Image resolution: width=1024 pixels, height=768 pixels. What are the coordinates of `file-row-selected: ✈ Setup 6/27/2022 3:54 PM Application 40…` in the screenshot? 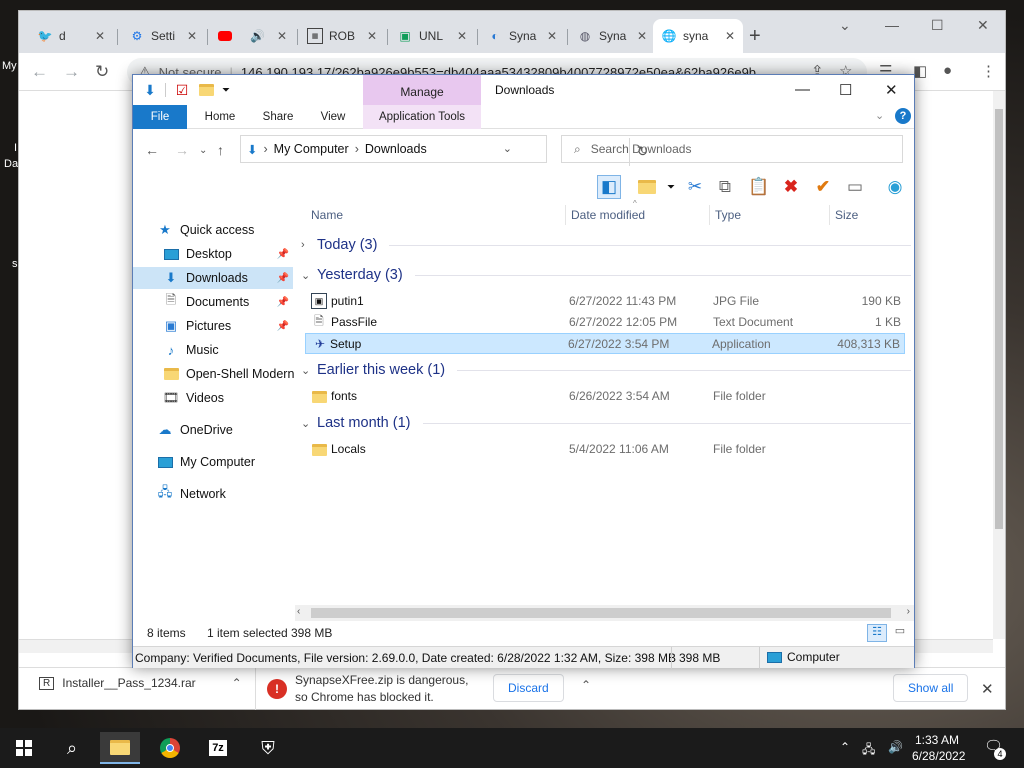 It's located at (605, 343).